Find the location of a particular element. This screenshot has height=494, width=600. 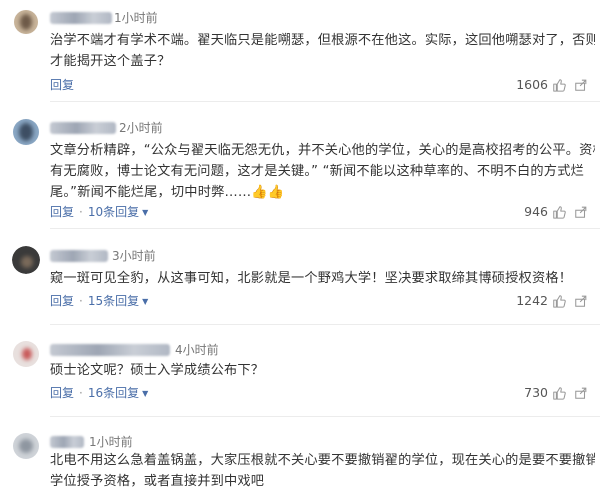

like-number: 730 is located at coordinates (536, 392).